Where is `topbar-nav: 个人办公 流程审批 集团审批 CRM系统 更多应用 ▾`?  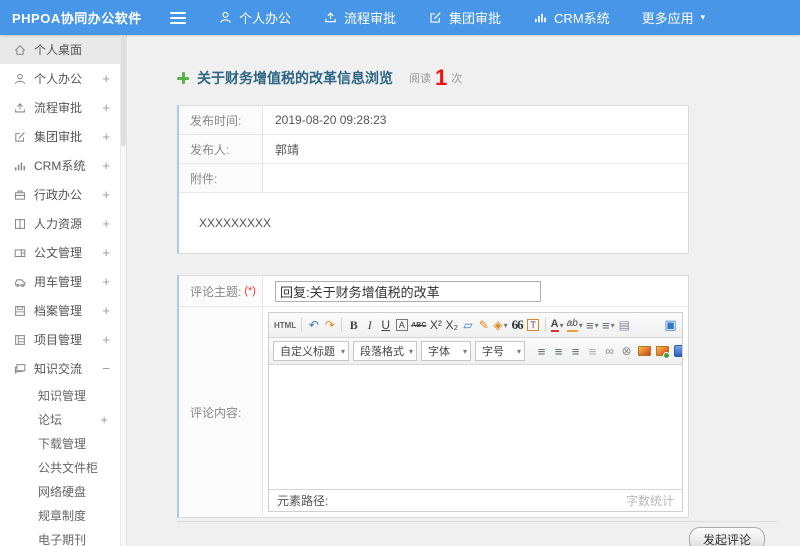 topbar-nav: 个人办公 流程审批 集团审批 CRM系统 更多应用 ▾ is located at coordinates (461, 17).